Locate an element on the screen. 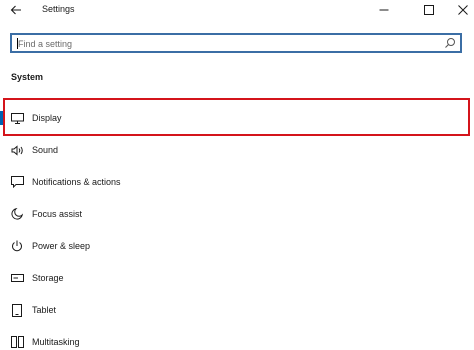 The width and height of the screenshot is (474, 350). back-button is located at coordinates (16, 10).